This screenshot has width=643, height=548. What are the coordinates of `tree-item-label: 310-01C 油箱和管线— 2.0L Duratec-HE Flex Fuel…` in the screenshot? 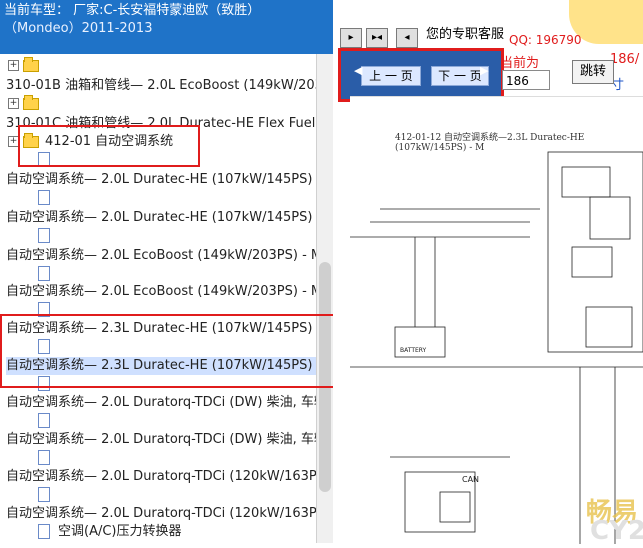 It's located at (169, 123).